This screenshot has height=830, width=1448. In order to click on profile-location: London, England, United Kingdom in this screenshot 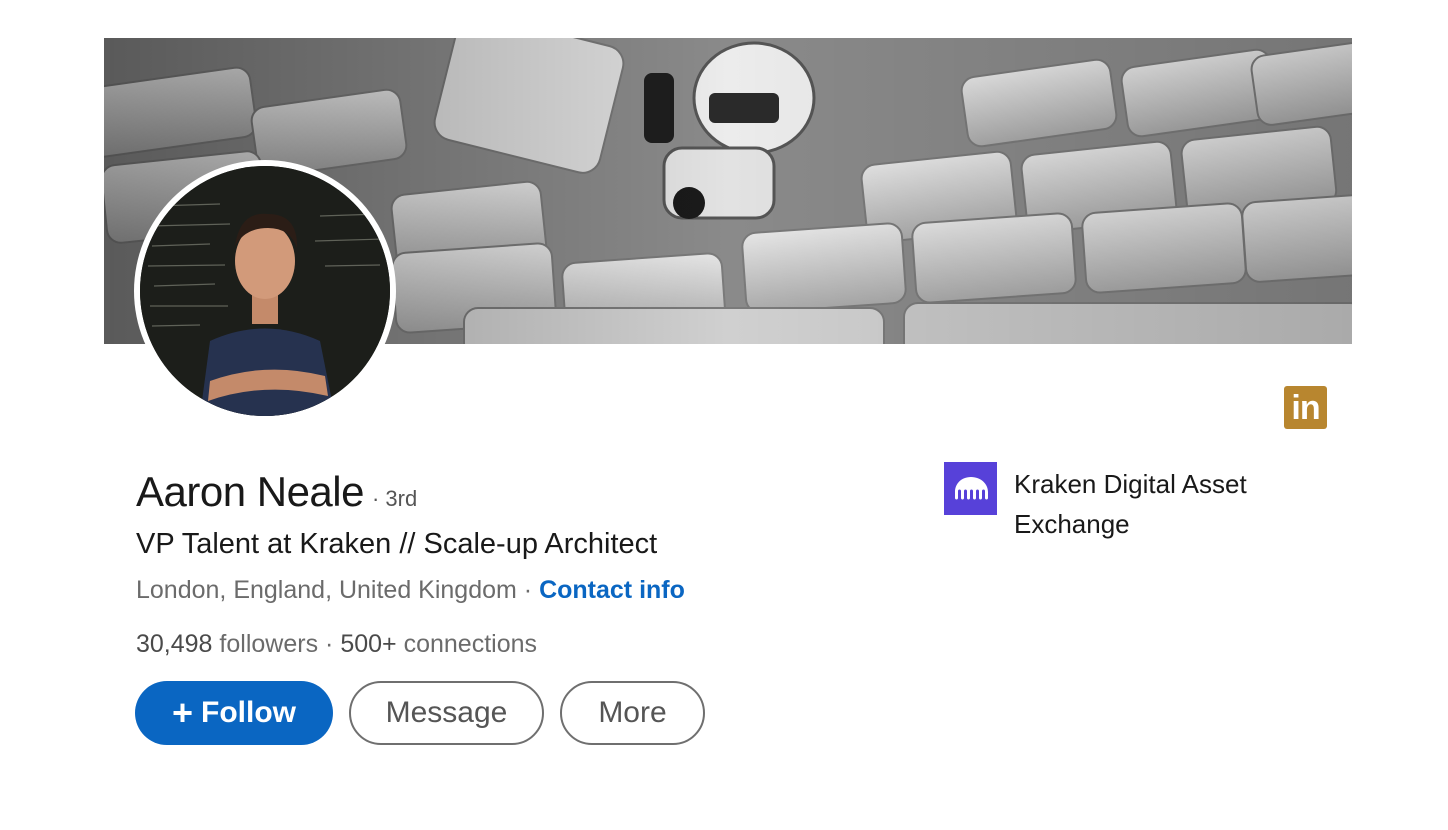, I will do `click(326, 590)`.